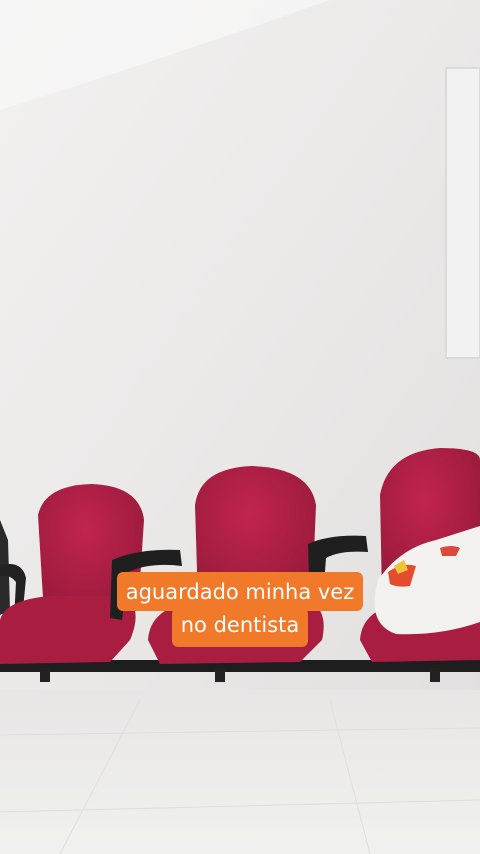  Describe the element at coordinates (240, 591) in the screenshot. I see `caption-line-1: aguardado minha vez` at that location.